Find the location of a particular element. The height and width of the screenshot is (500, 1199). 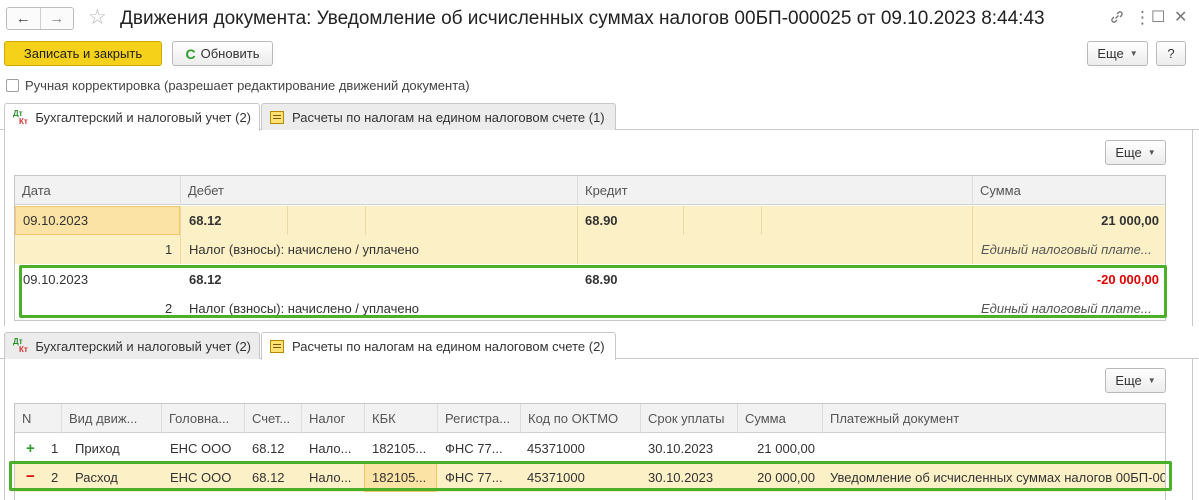

panel2-more-label: Еще is located at coordinates (1128, 380).